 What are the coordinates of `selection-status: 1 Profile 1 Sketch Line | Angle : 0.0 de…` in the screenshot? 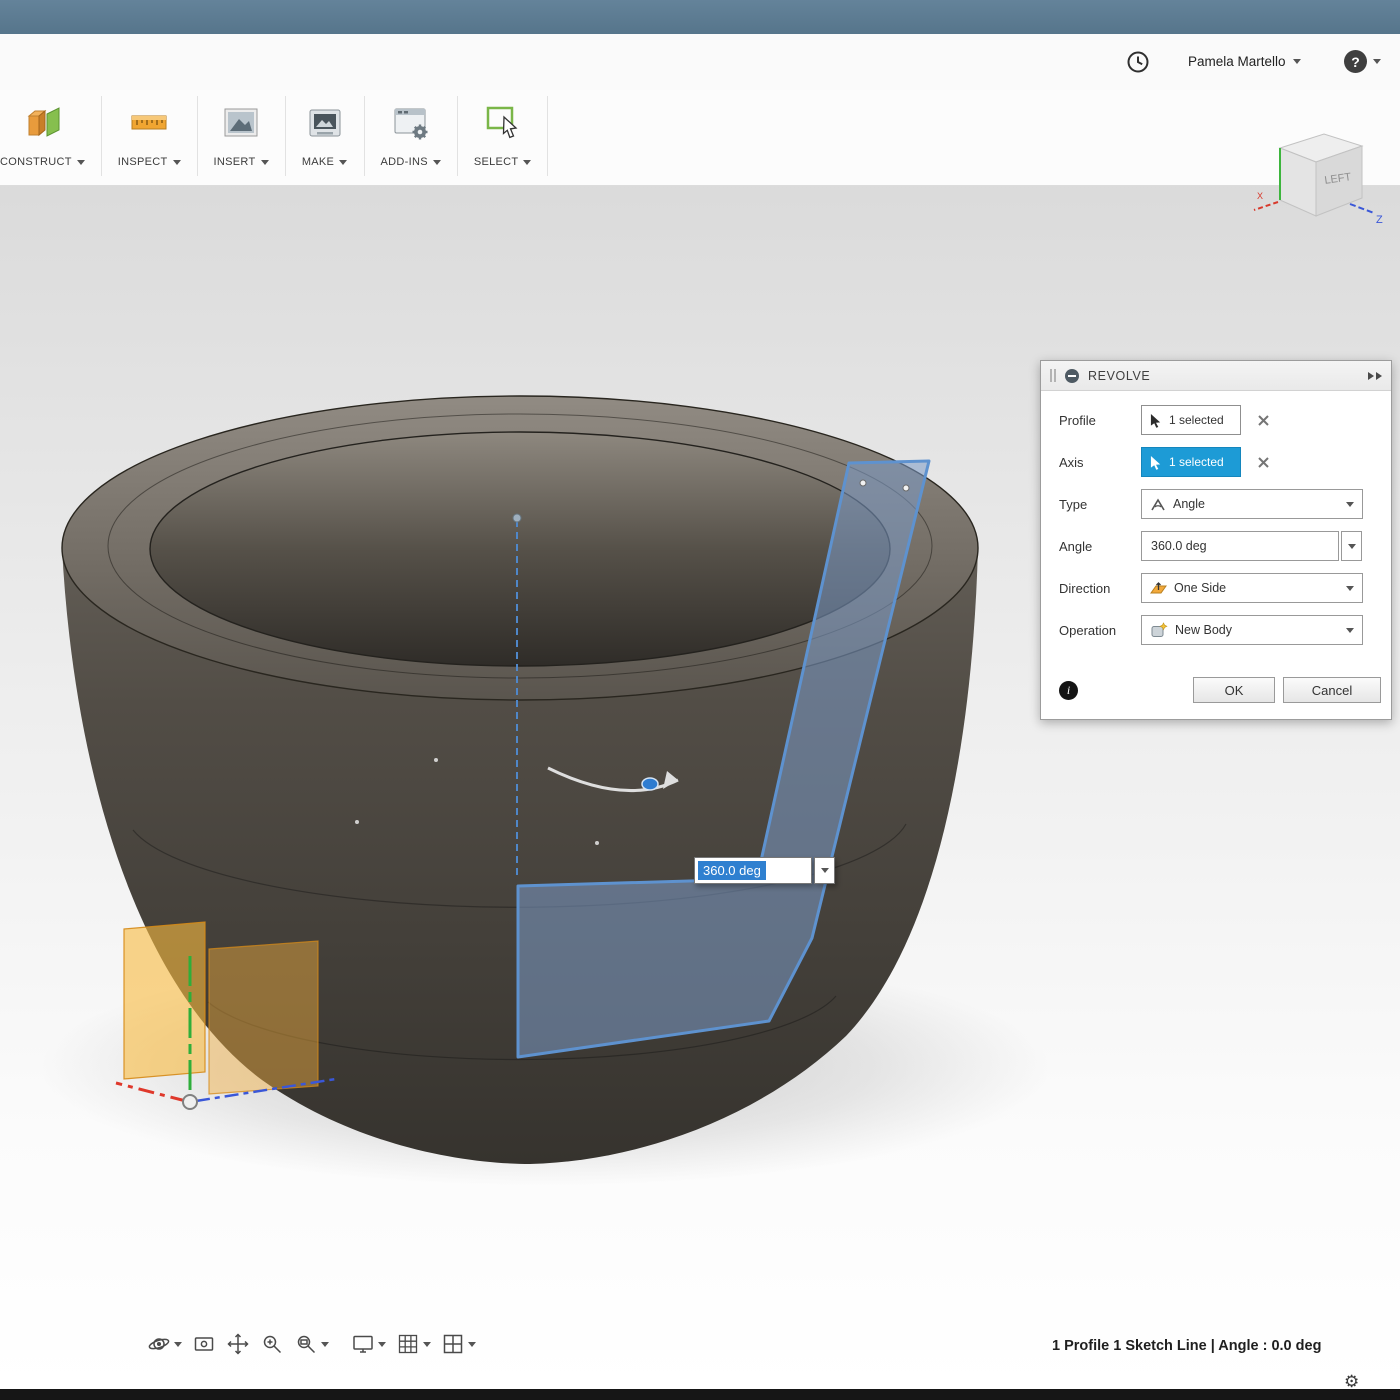 It's located at (1187, 1346).